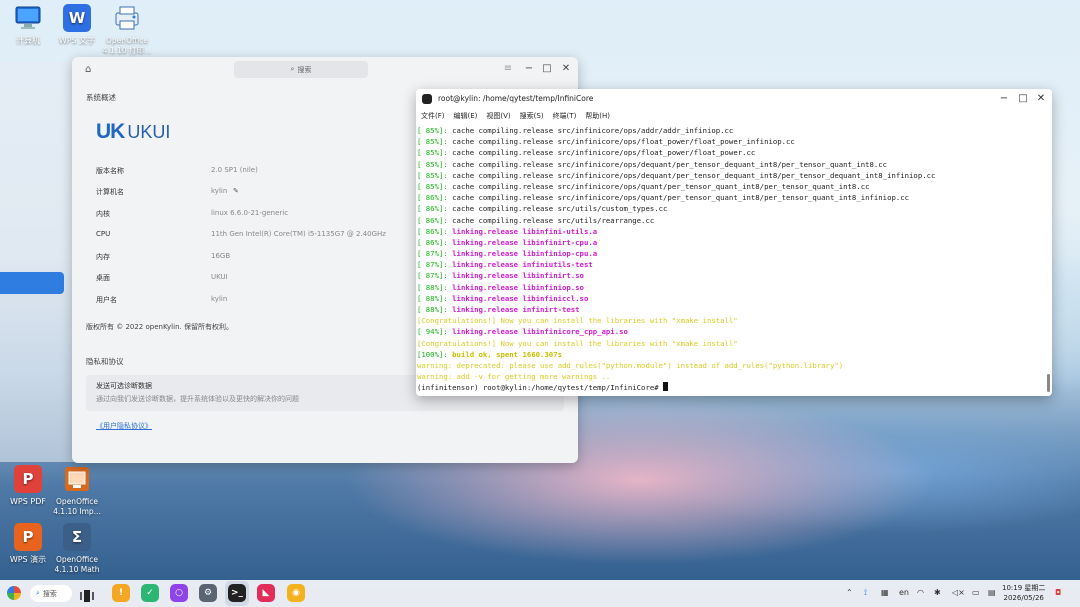 Image resolution: width=1080 pixels, height=607 pixels. What do you see at coordinates (237, 593) in the screenshot?
I see `taskbar-app-terminal-icon: >_` at bounding box center [237, 593].